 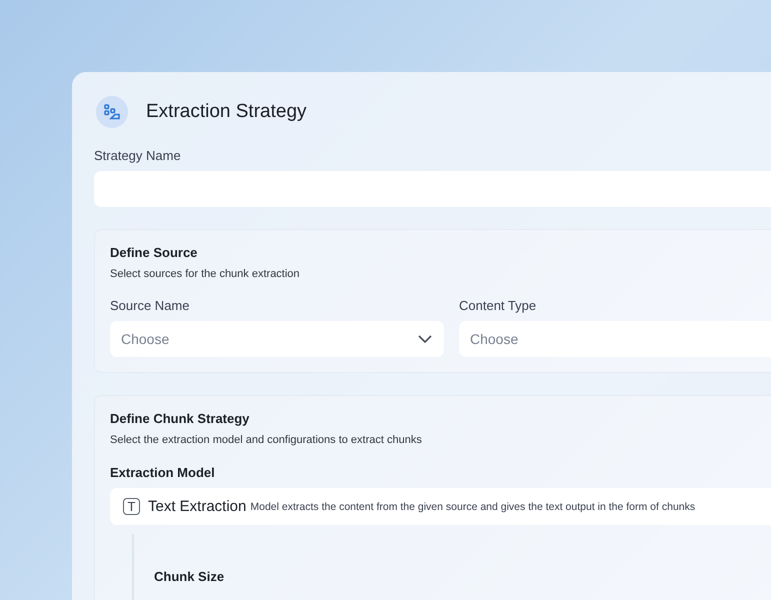 What do you see at coordinates (615, 339) in the screenshot?
I see `input-field: Choose` at bounding box center [615, 339].